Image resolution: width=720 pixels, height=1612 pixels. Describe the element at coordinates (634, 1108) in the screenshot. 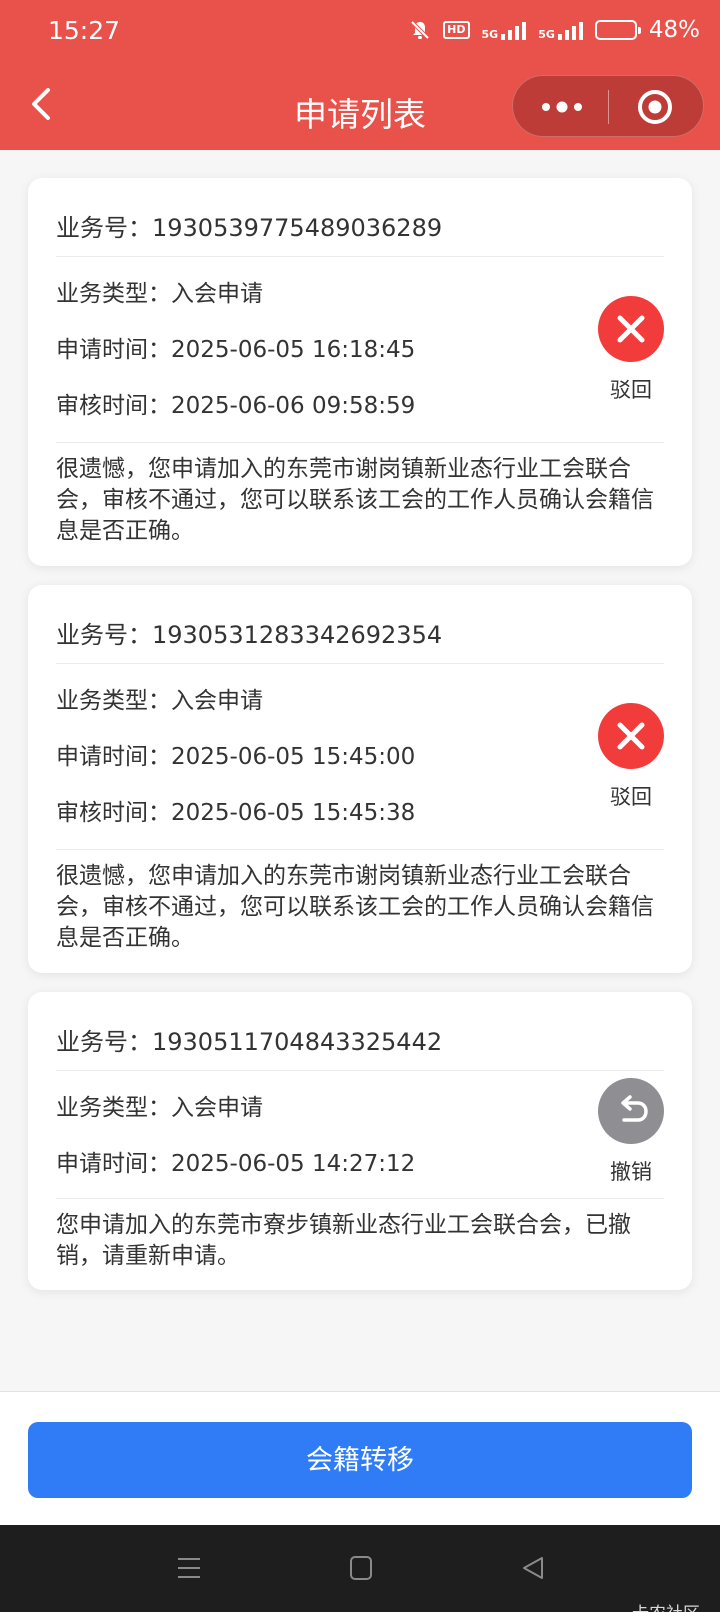

I see `undo-arrow-icon` at that location.